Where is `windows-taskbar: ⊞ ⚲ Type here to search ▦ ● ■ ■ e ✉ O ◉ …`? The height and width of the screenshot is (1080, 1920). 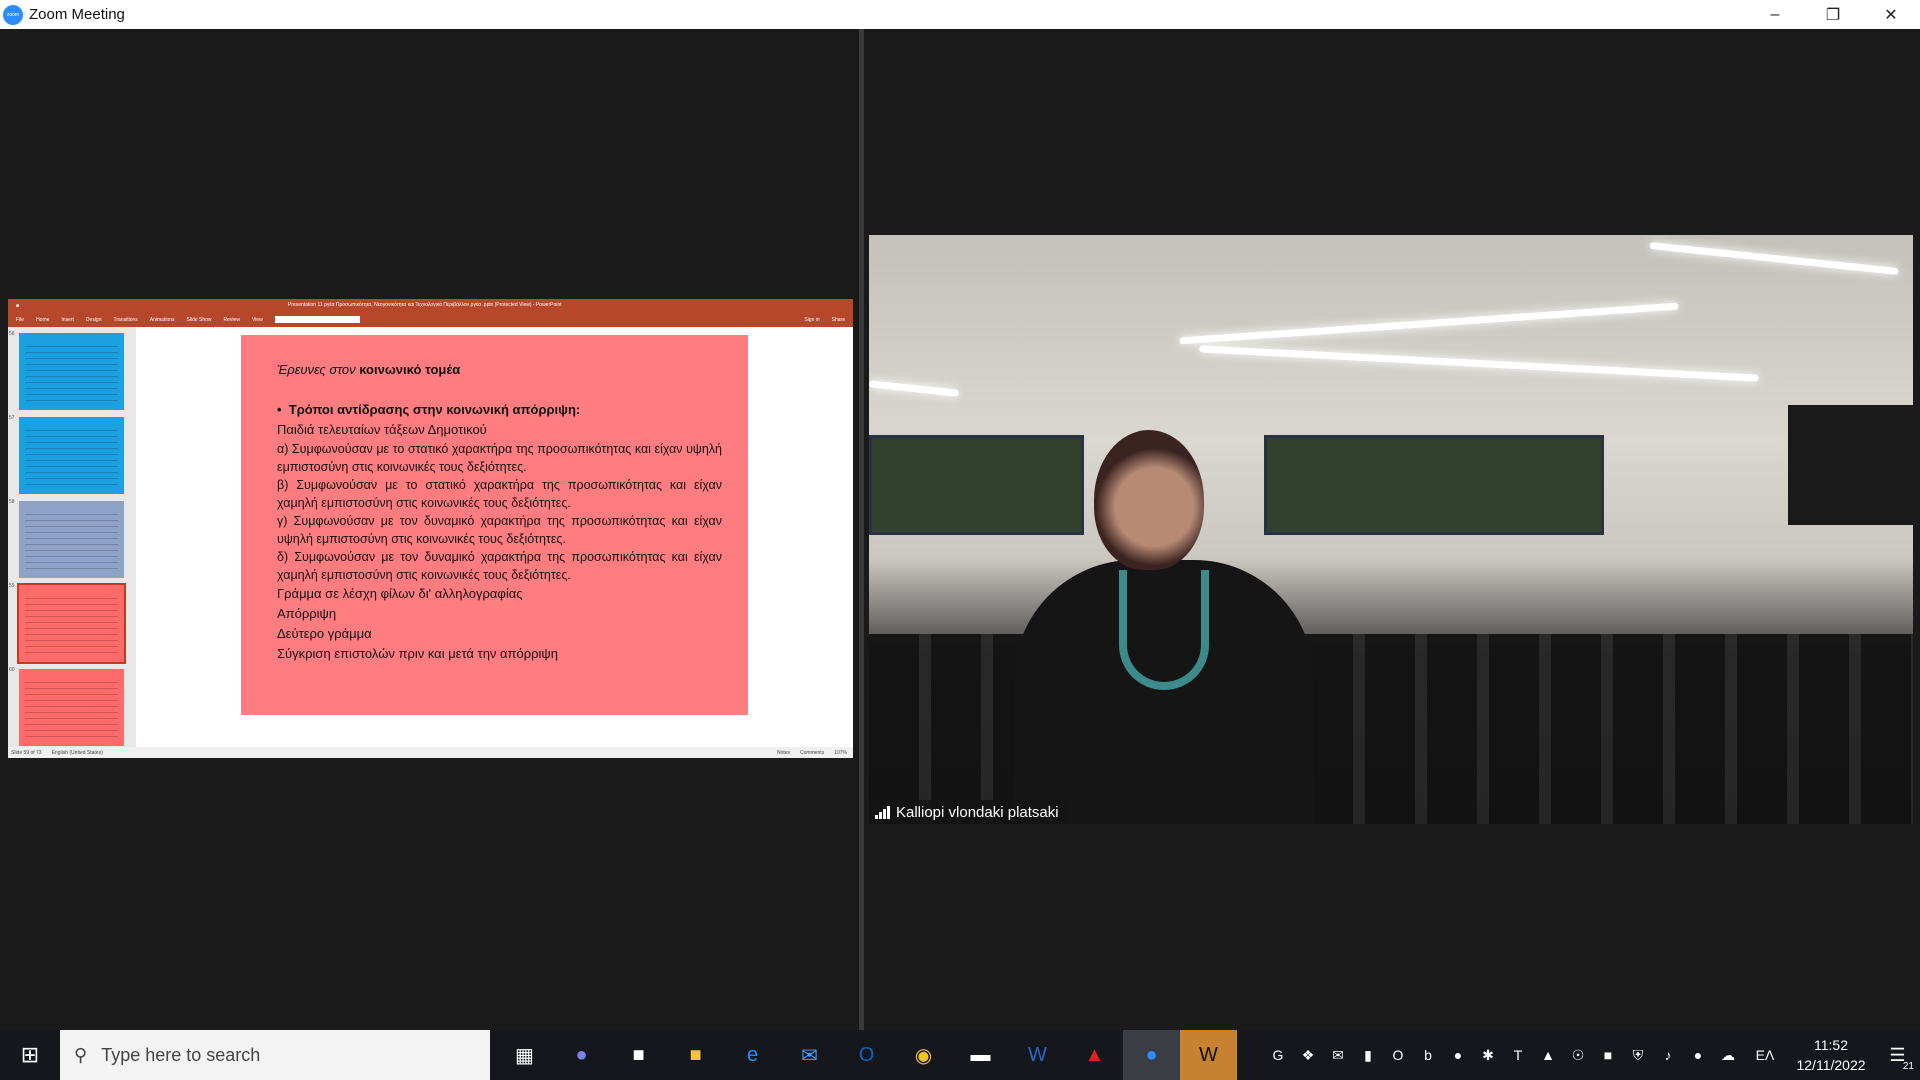
windows-taskbar: ⊞ ⚲ Type here to search ▦ ● ■ ■ e ✉ O ◉ … is located at coordinates (960, 1055).